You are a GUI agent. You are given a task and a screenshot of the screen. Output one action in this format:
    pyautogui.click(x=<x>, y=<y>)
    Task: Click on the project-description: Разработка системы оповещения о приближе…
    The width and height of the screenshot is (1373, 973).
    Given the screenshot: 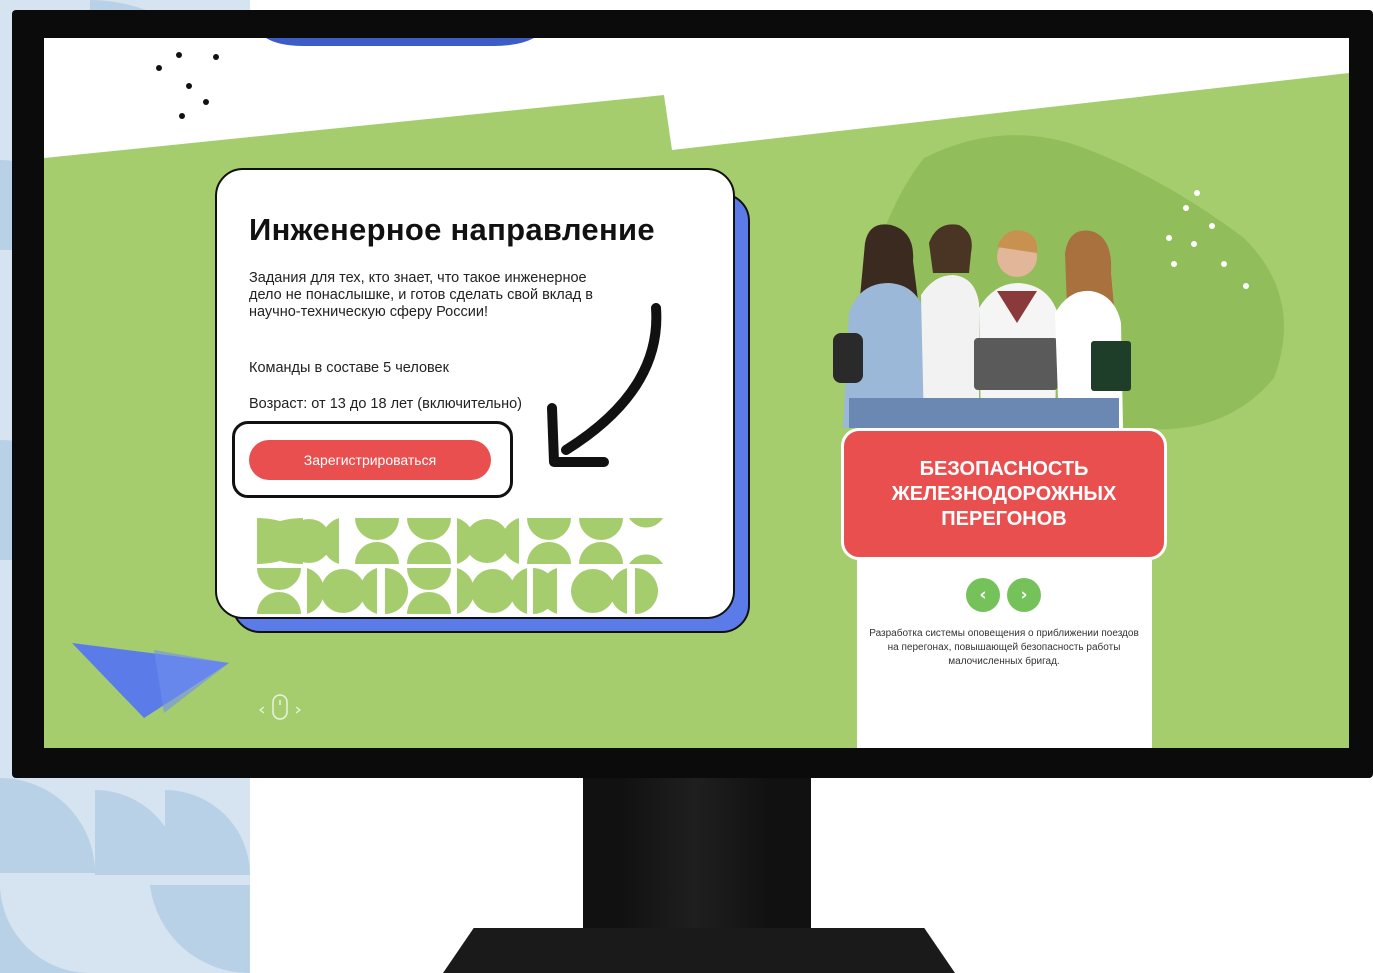 What is the action you would take?
    pyautogui.click(x=1004, y=647)
    